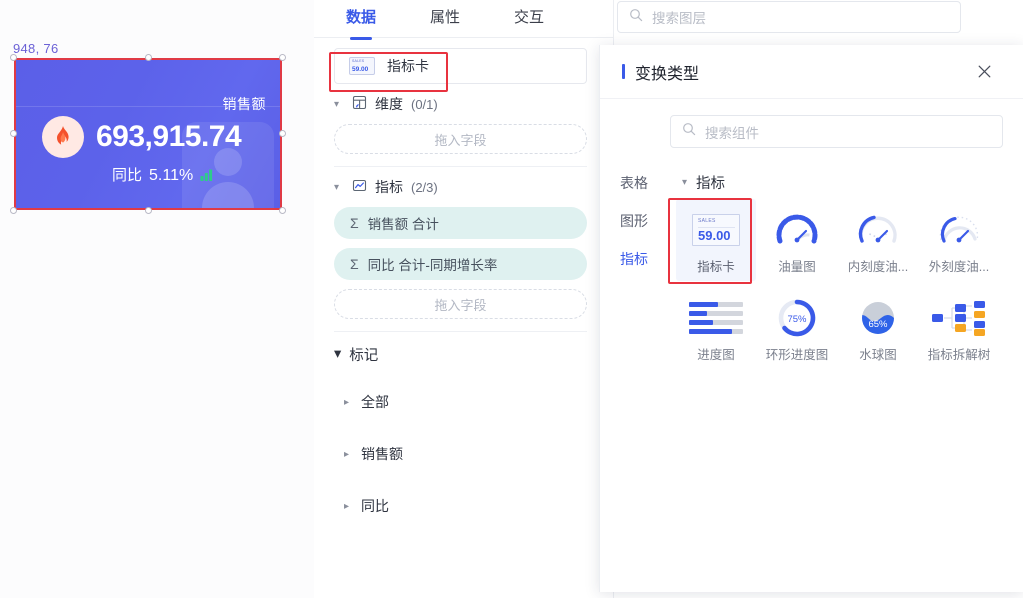  Describe the element at coordinates (424, 187) in the screenshot. I see `measure-count: (2/3)` at that location.